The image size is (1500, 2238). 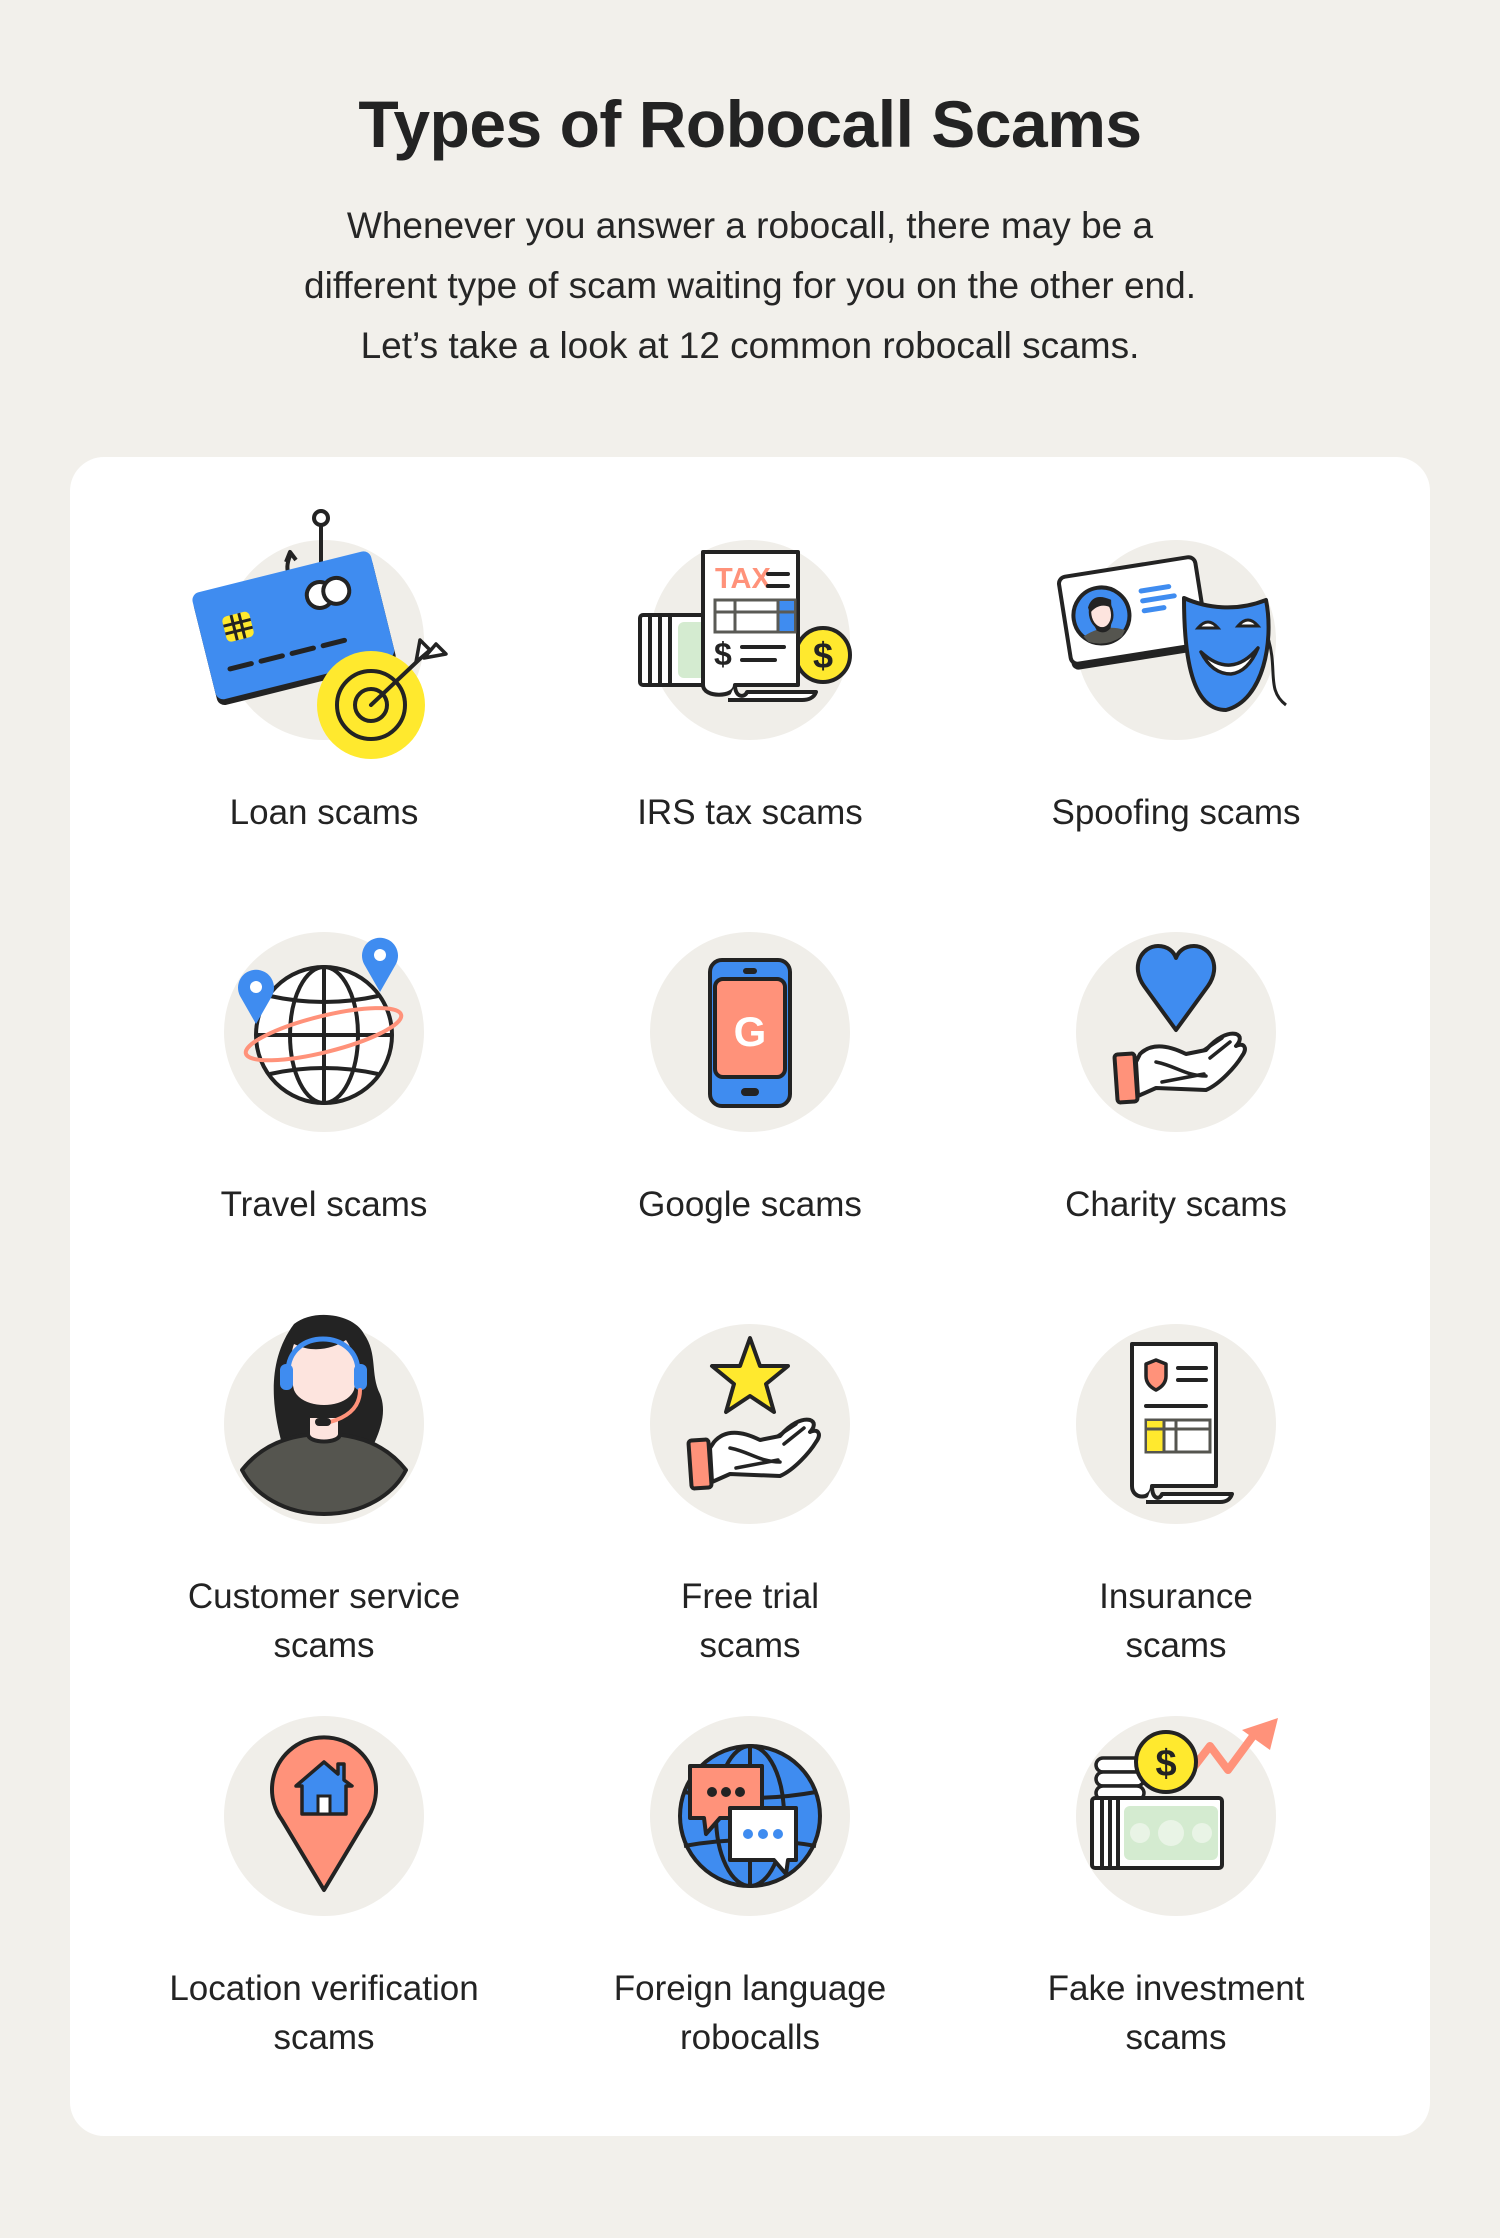 What do you see at coordinates (1176, 1424) in the screenshot?
I see `insurance-document-icon` at bounding box center [1176, 1424].